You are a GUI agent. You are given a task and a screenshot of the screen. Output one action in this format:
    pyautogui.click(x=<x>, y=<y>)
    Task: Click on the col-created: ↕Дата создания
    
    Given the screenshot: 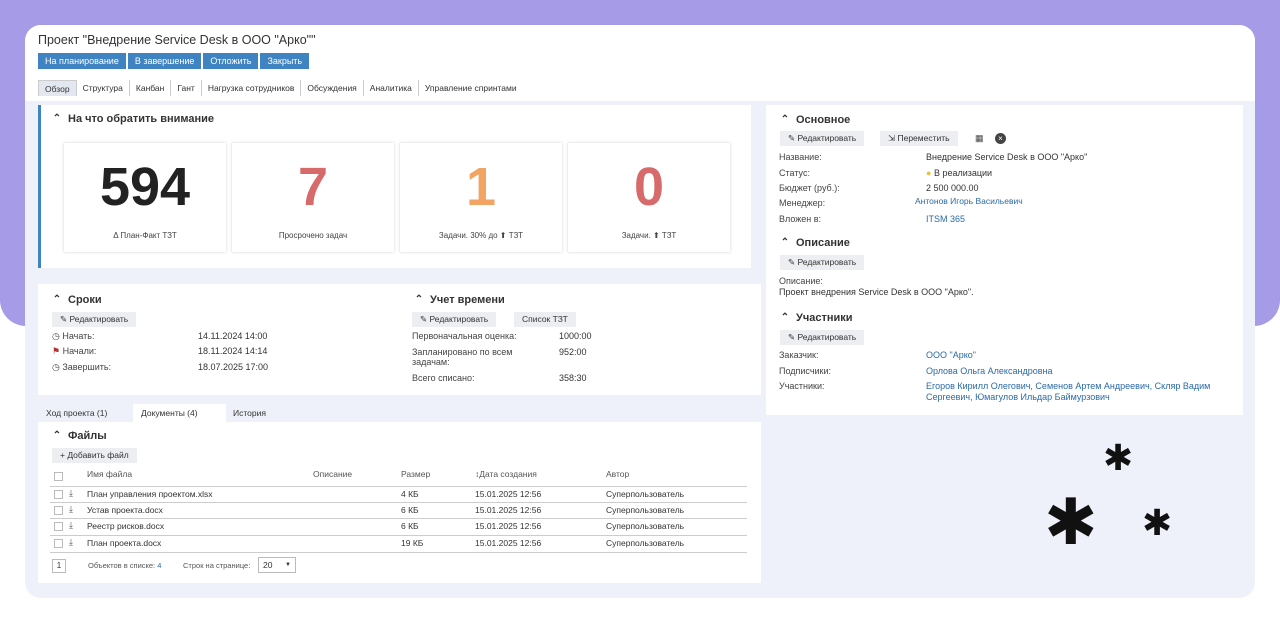 What is the action you would take?
    pyautogui.click(x=506, y=474)
    